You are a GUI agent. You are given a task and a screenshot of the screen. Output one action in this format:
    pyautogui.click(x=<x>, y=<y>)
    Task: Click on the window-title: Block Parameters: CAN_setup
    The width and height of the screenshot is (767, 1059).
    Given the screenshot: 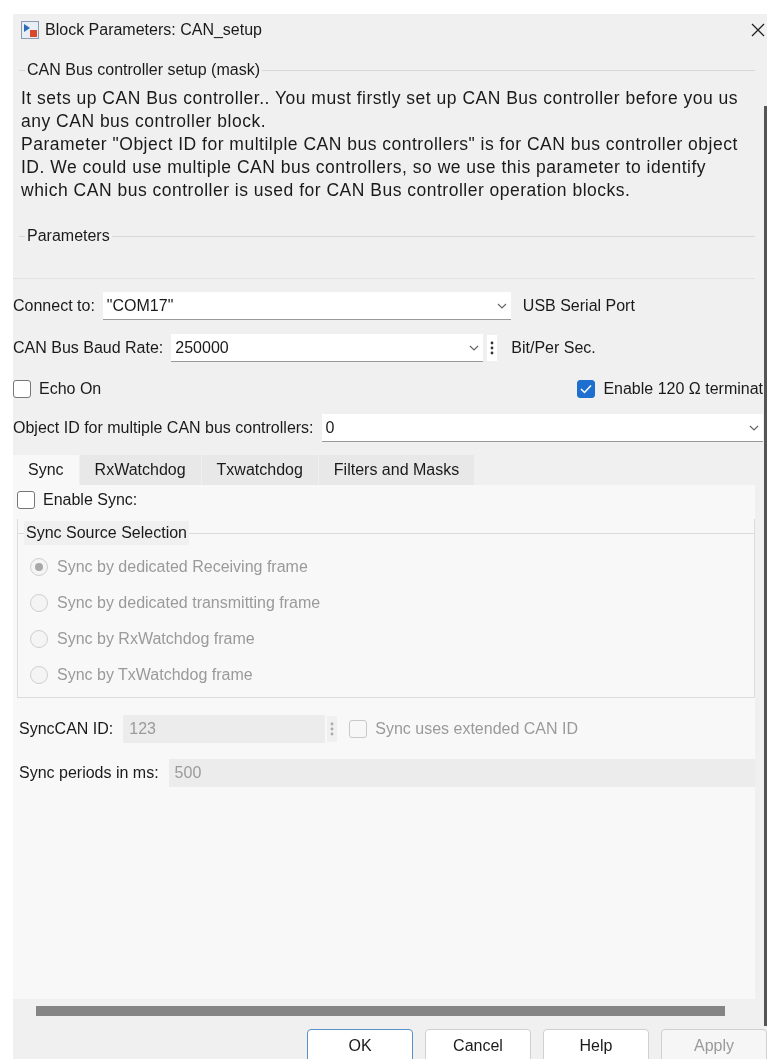 What is the action you would take?
    pyautogui.click(x=153, y=30)
    